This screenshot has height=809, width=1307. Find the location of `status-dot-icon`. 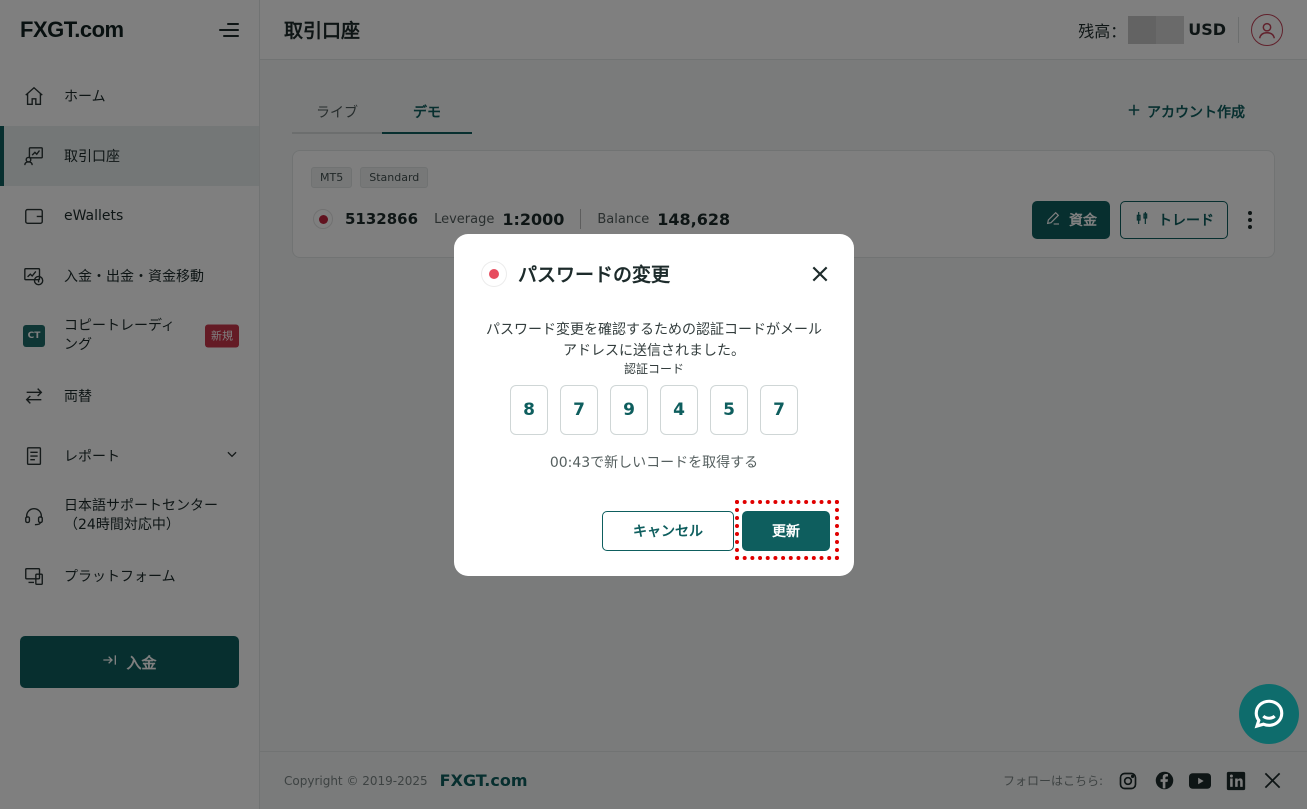

status-dot-icon is located at coordinates (494, 274).